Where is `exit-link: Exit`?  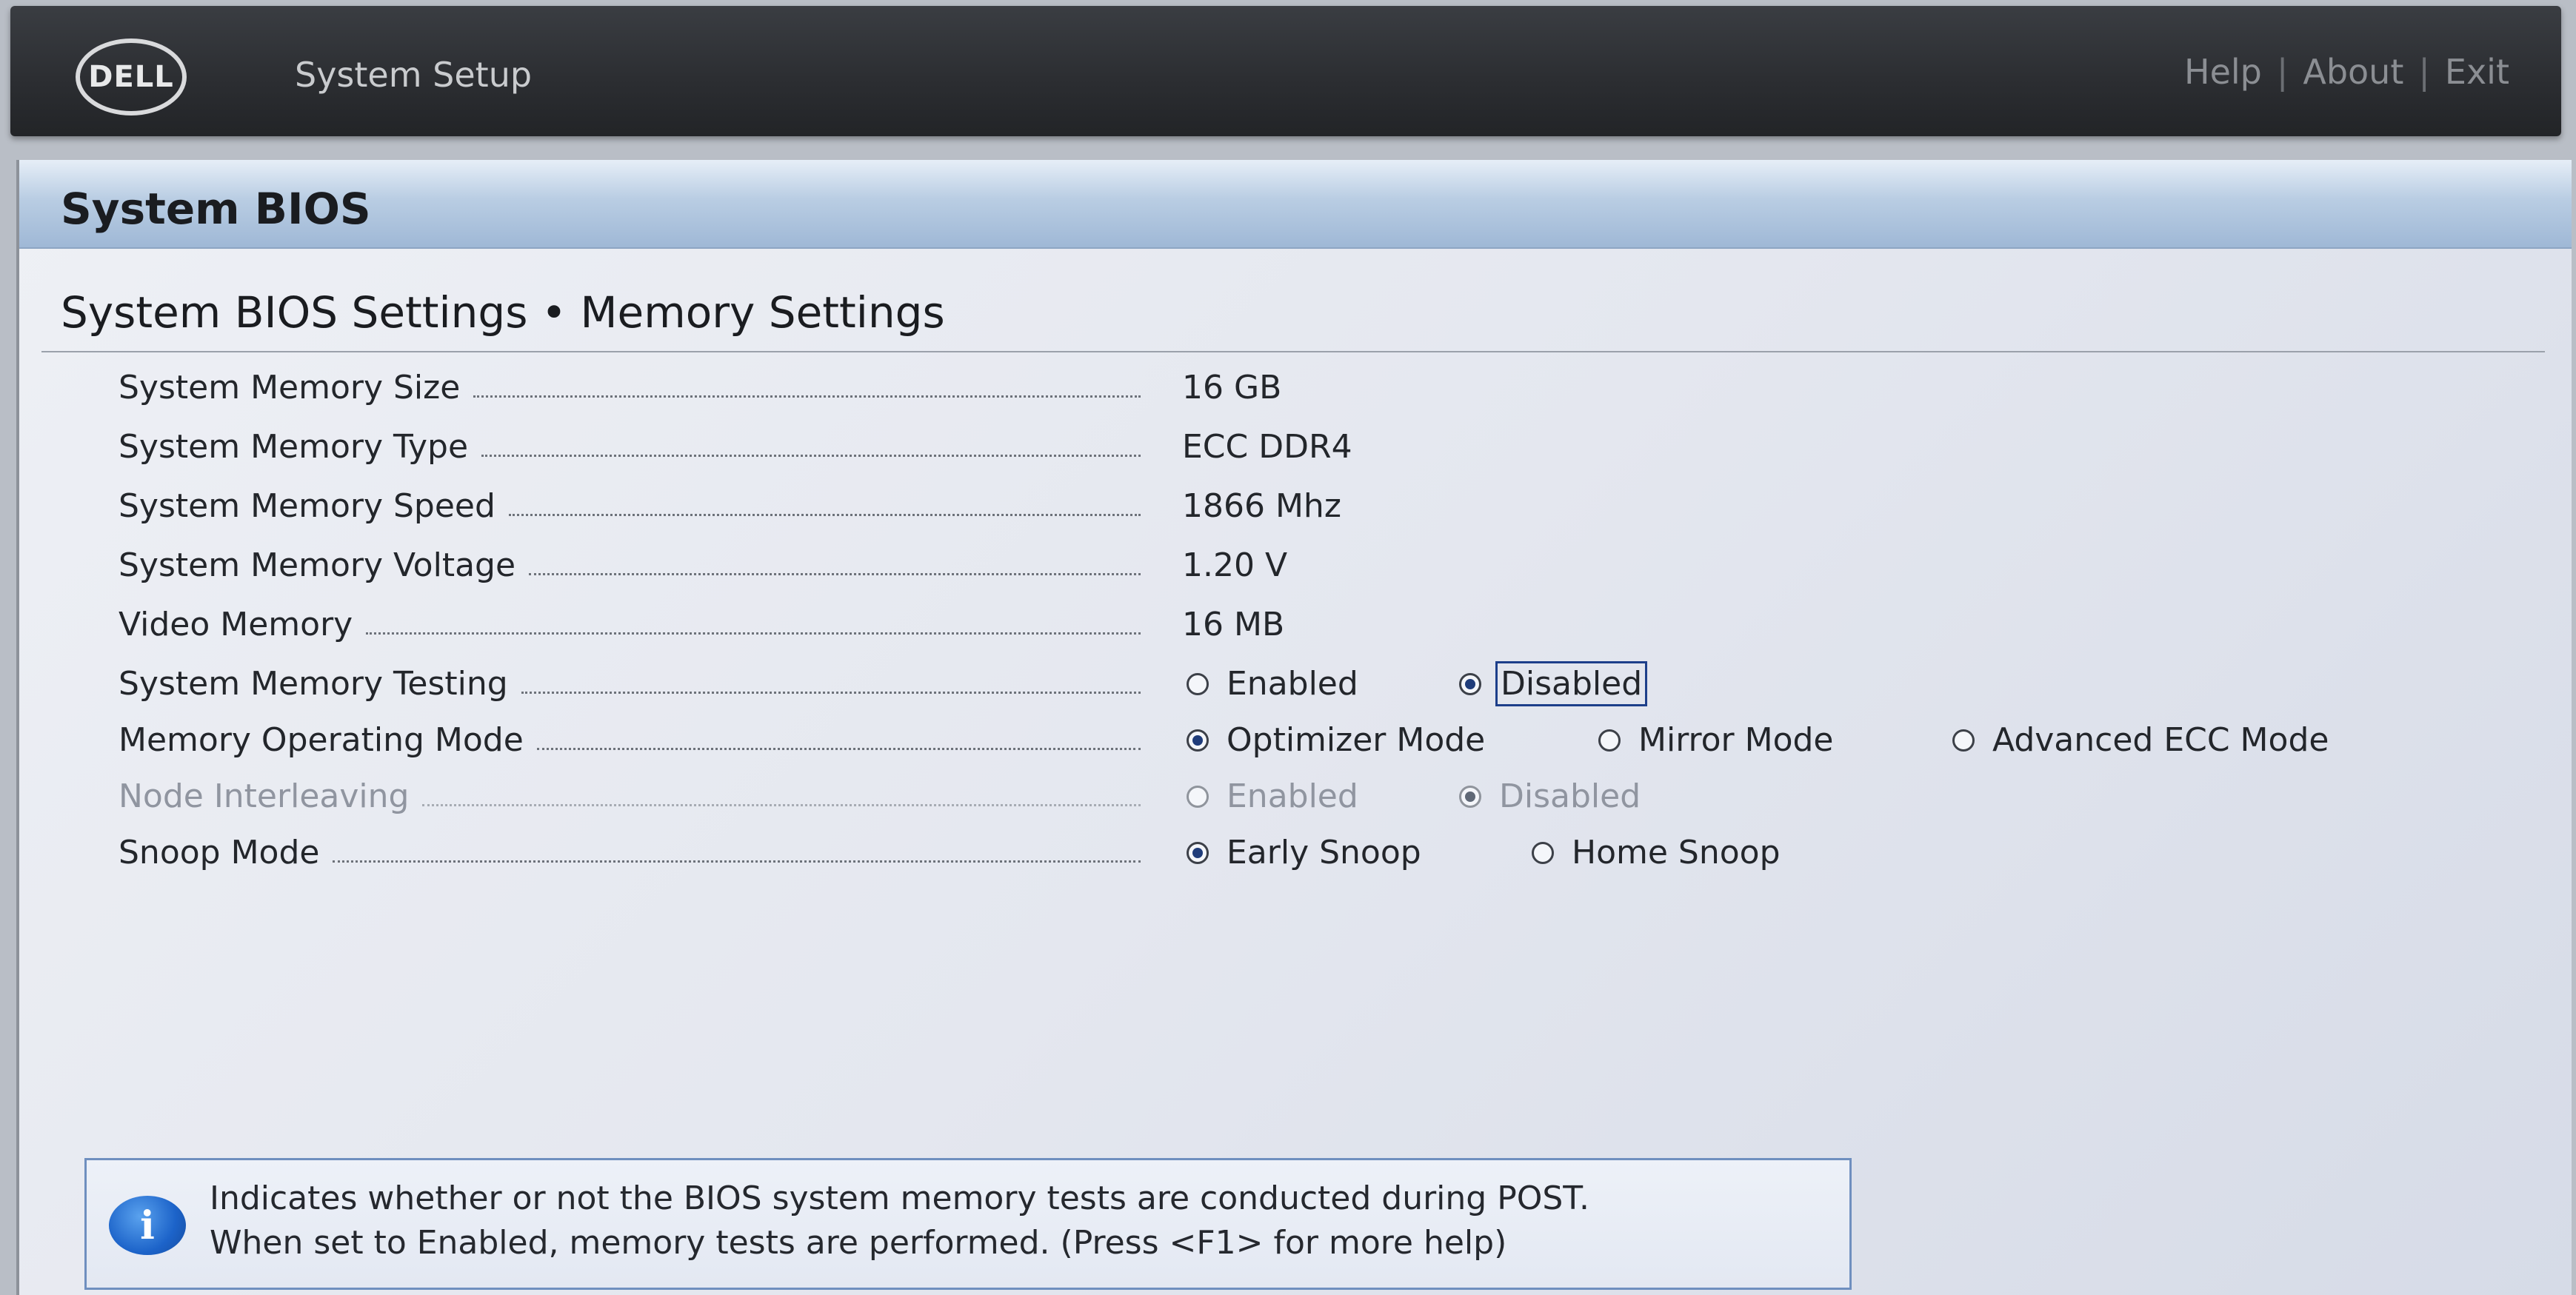 exit-link: Exit is located at coordinates (2477, 72).